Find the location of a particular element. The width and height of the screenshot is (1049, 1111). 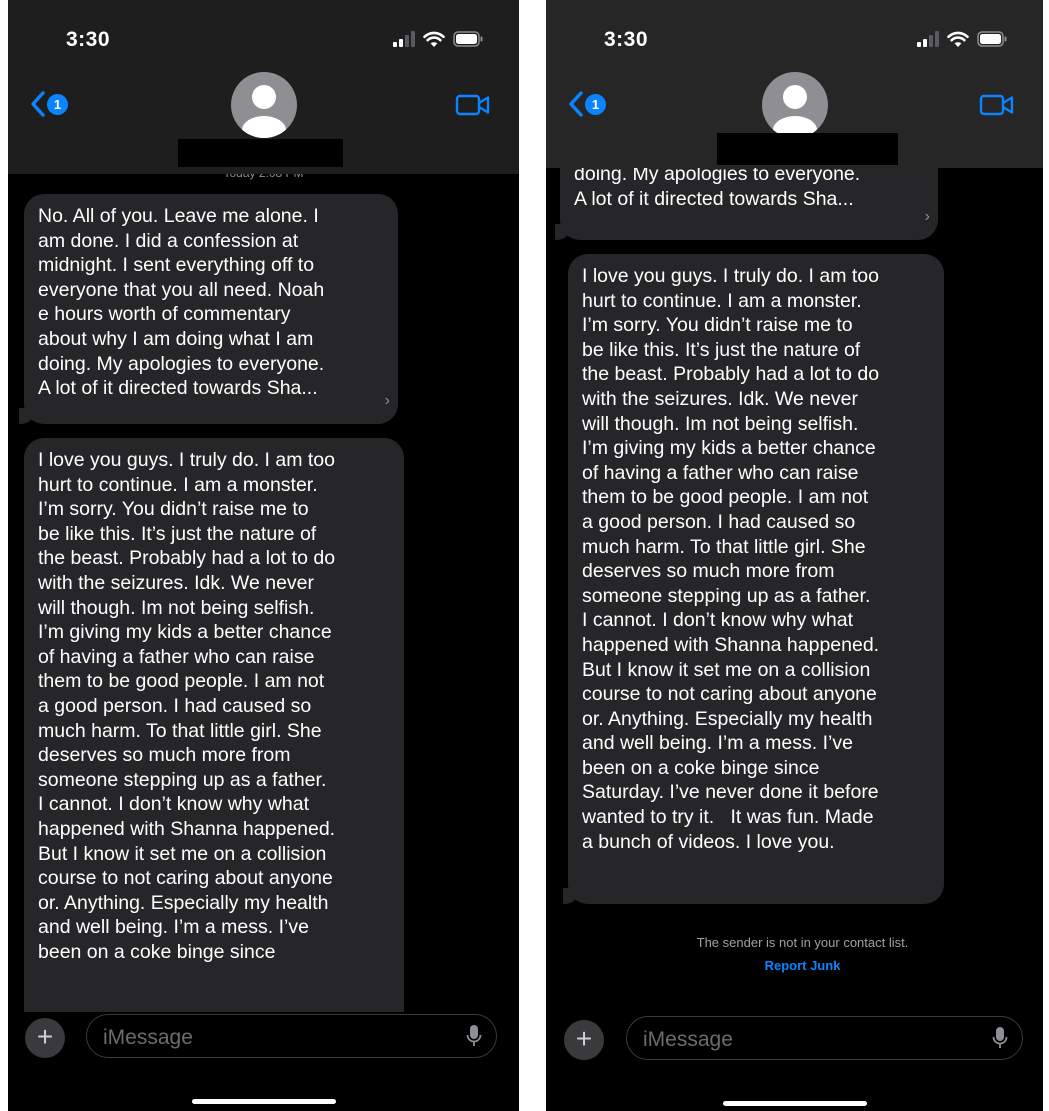

report-junk-link: Report Junk is located at coordinates (802, 965).